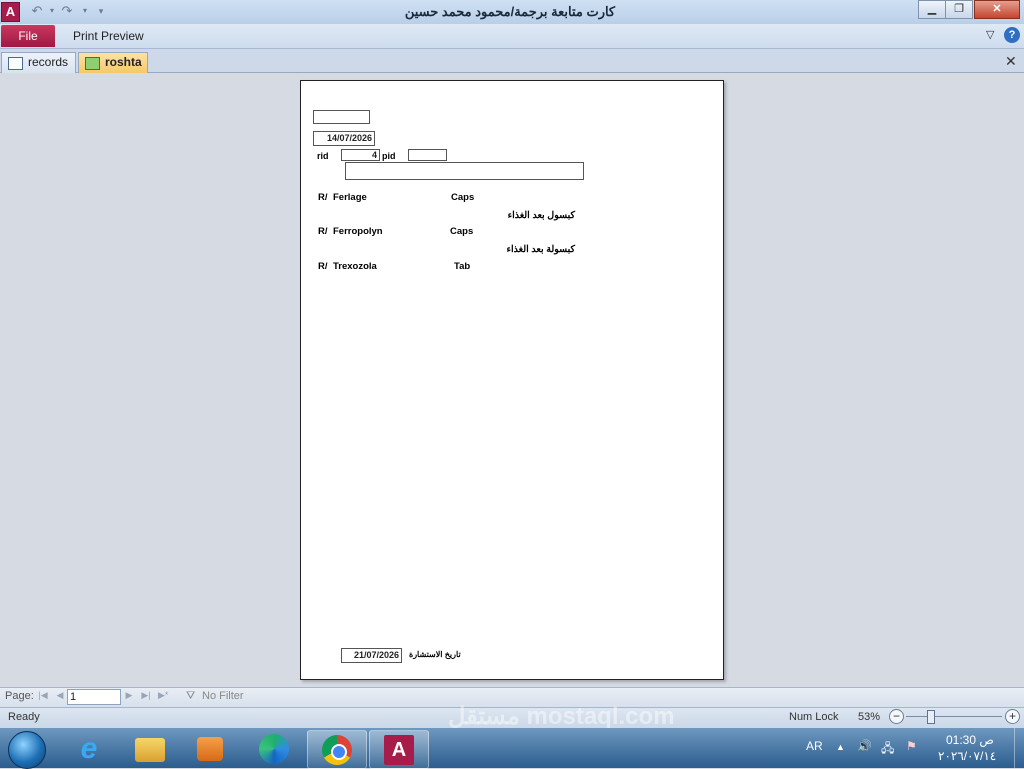 The width and height of the screenshot is (1024, 769). Describe the element at coordinates (510, 11) in the screenshot. I see `window-title: كارت متابعة برجمة/محمود محمد حسين` at that location.